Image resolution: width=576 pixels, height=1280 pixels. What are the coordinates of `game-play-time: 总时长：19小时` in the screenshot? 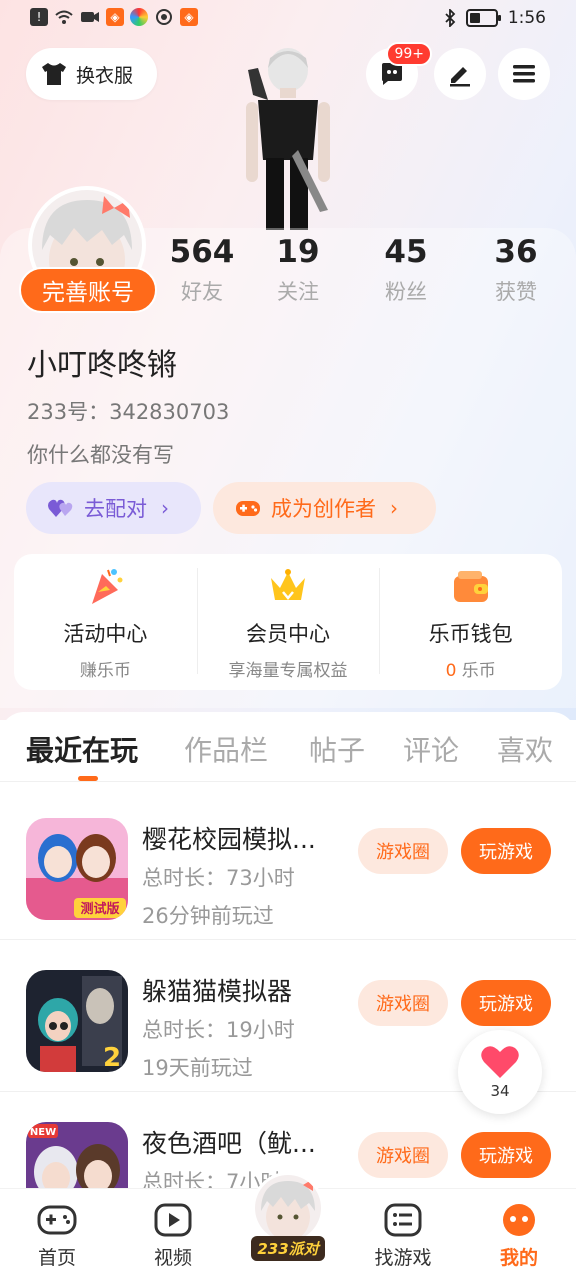 It's located at (218, 1030).